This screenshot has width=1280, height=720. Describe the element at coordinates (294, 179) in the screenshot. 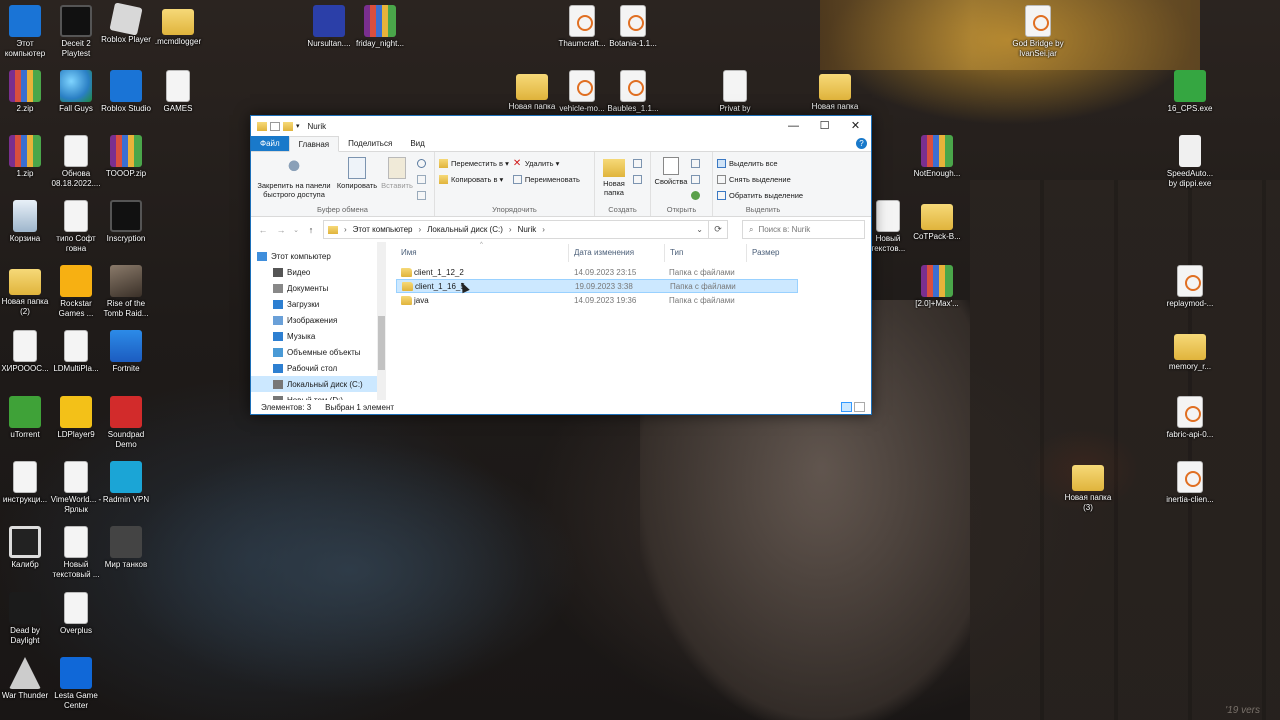

I see `pin-quick-access-button: Закрепить на панели быстрого доступа` at that location.